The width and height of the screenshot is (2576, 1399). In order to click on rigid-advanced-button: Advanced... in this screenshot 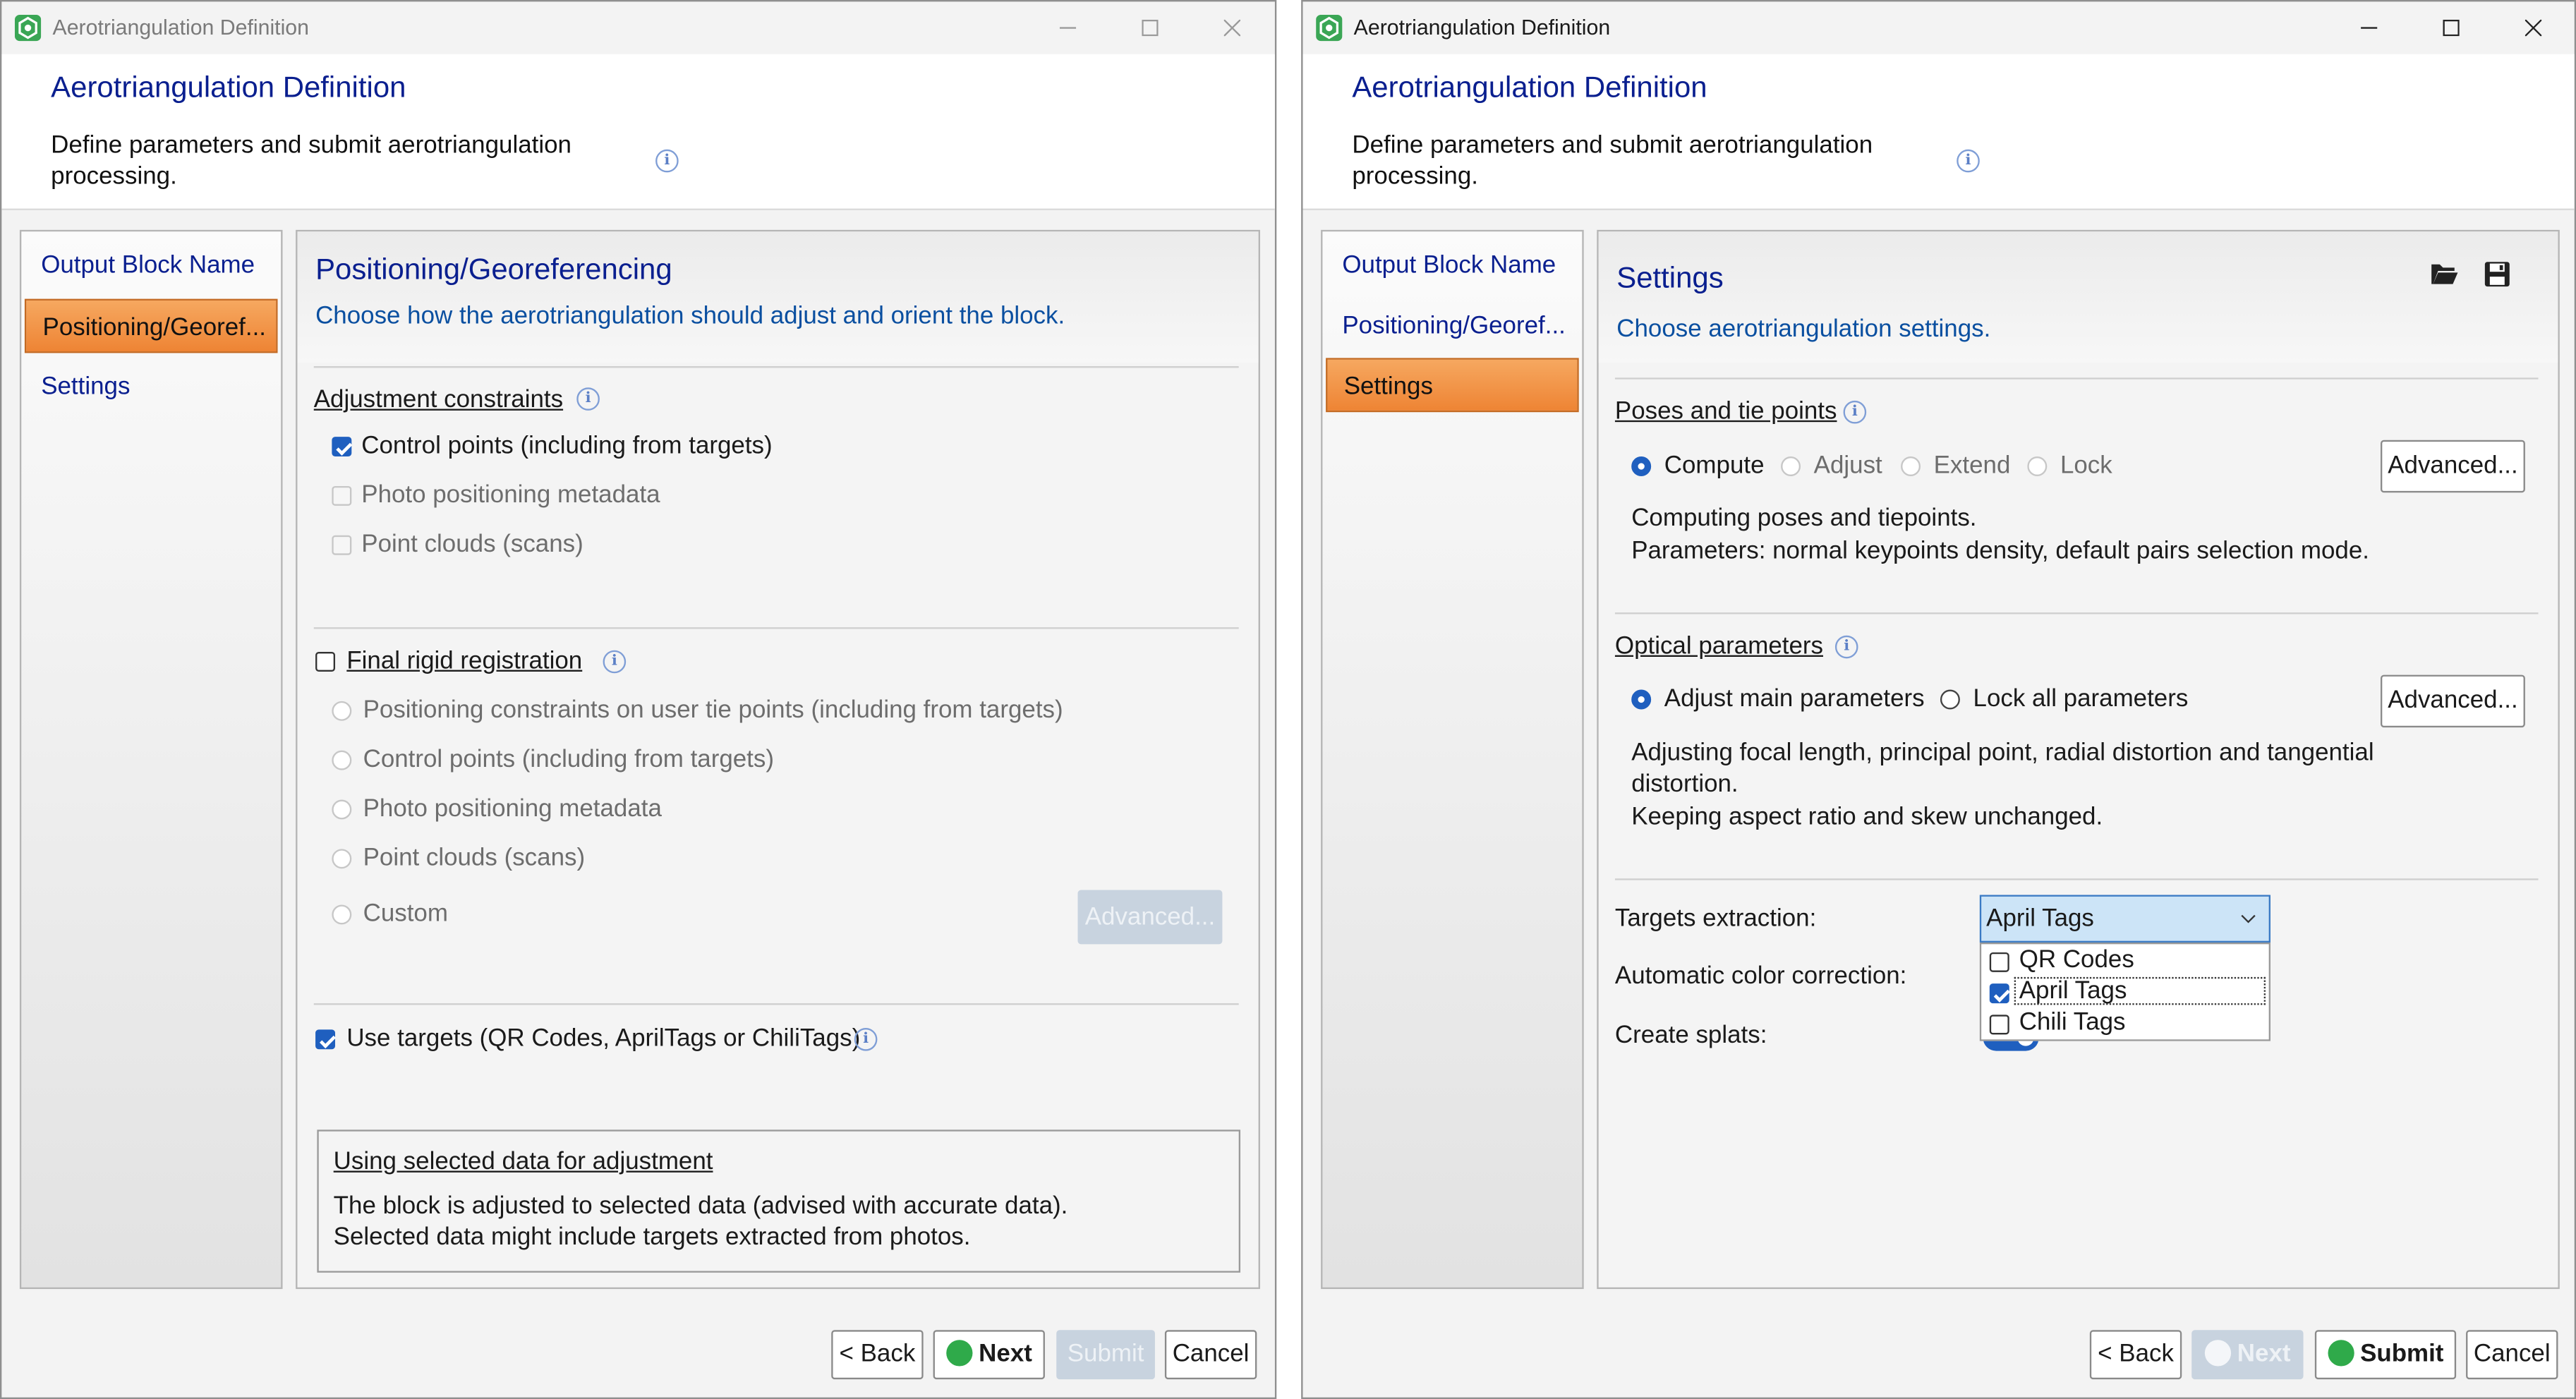, I will do `click(1150, 917)`.